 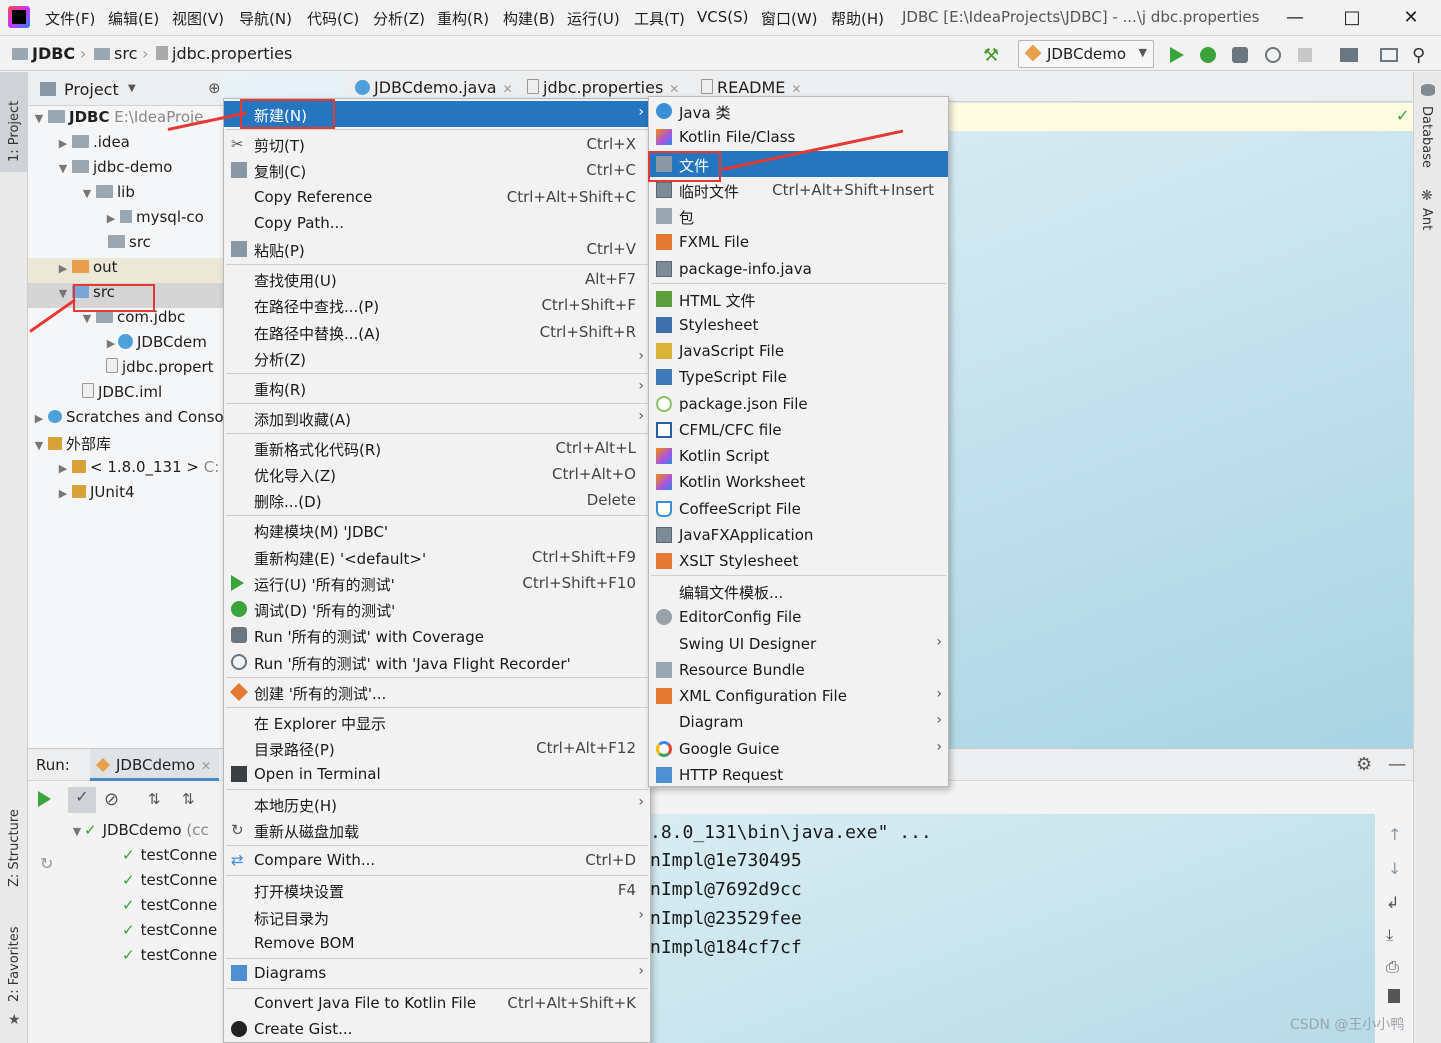 What do you see at coordinates (155, 765) in the screenshot?
I see `run-tab-jdbcdemo: JDBCdemo ✕` at bounding box center [155, 765].